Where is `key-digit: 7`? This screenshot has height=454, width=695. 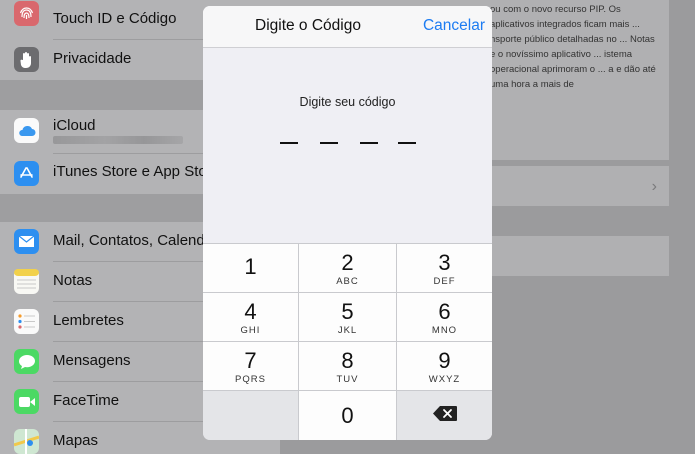
key-digit: 7 is located at coordinates (250, 360).